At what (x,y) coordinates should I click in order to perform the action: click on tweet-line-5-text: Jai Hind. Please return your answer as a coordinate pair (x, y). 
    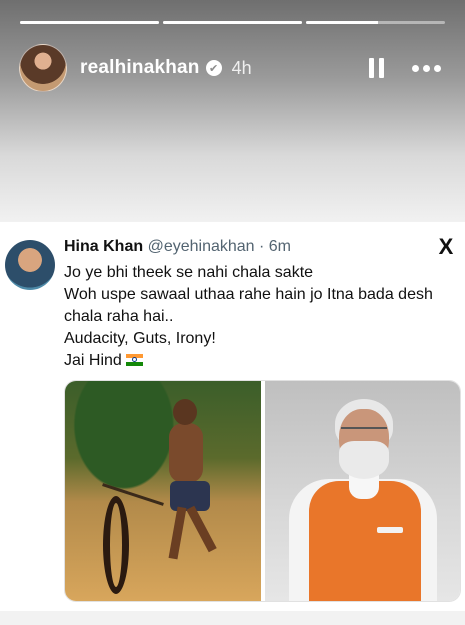
    Looking at the image, I should click on (93, 360).